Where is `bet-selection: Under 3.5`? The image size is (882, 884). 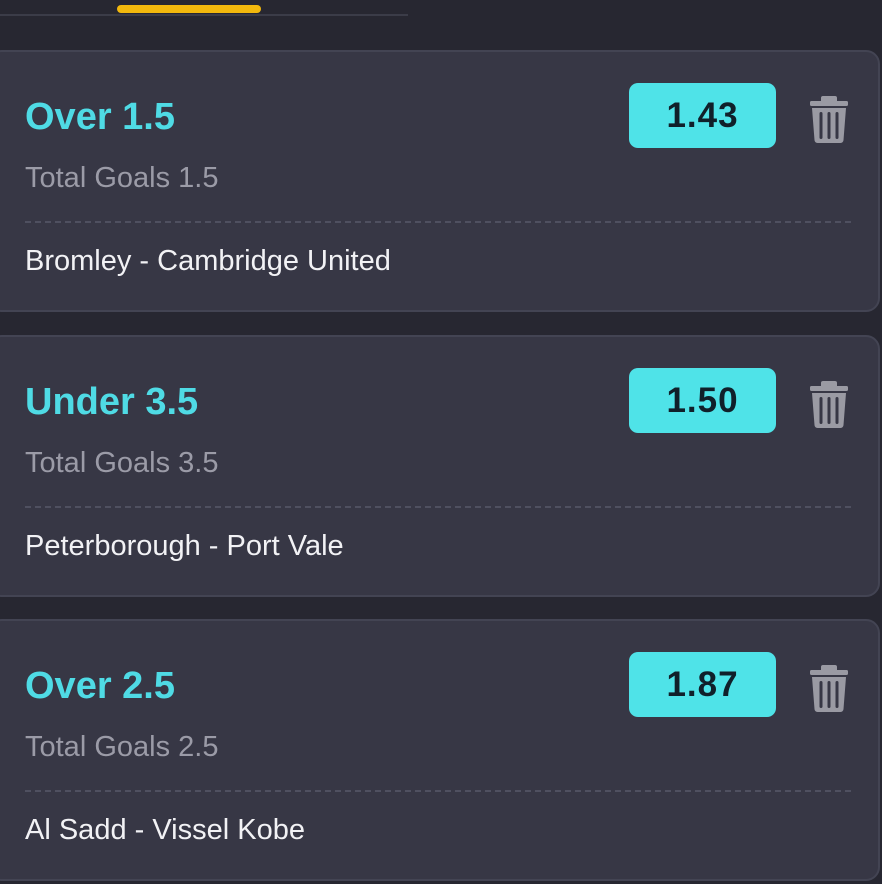 bet-selection: Under 3.5 is located at coordinates (112, 402).